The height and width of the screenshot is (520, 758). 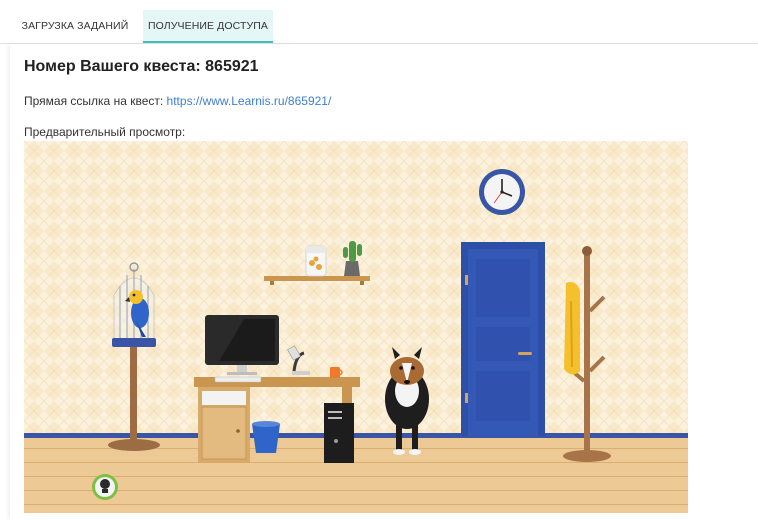 I want to click on quest-link: https://www.Learnis.ru/865921/, so click(x=249, y=101).